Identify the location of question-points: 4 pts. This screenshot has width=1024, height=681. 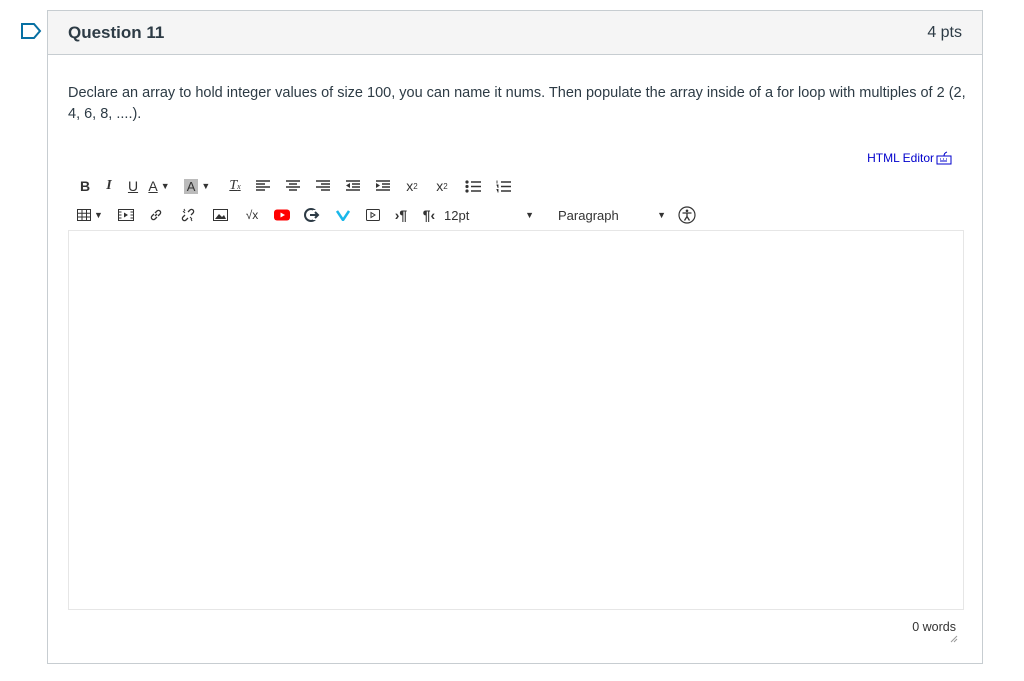
(944, 32).